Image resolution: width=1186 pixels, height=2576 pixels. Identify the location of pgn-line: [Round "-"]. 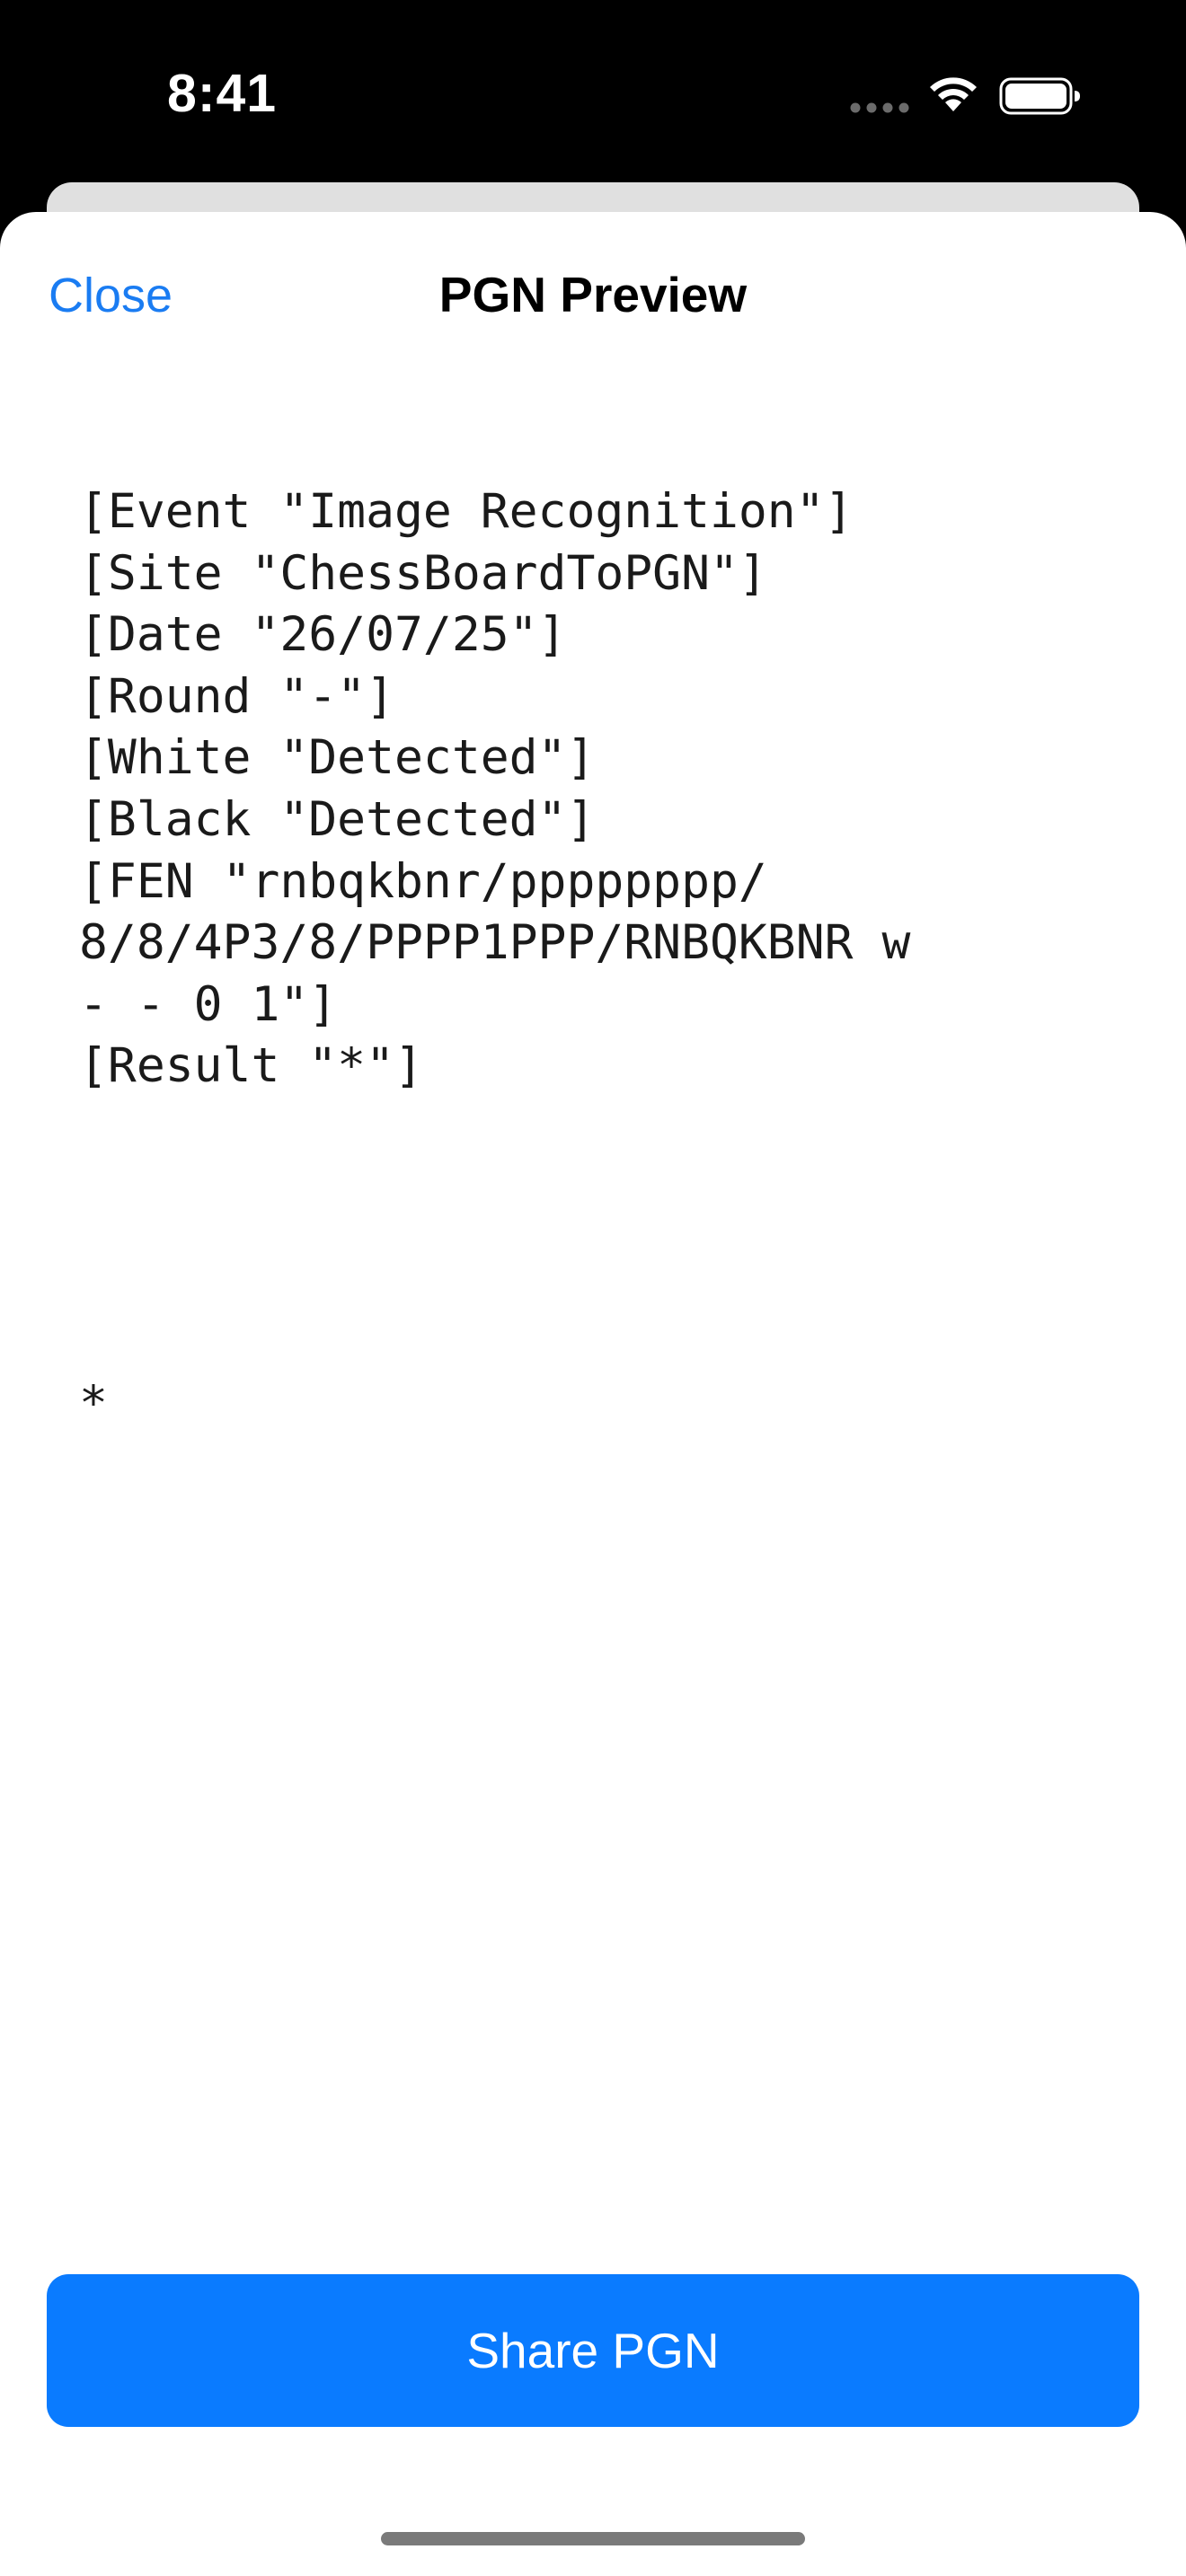
(236, 696).